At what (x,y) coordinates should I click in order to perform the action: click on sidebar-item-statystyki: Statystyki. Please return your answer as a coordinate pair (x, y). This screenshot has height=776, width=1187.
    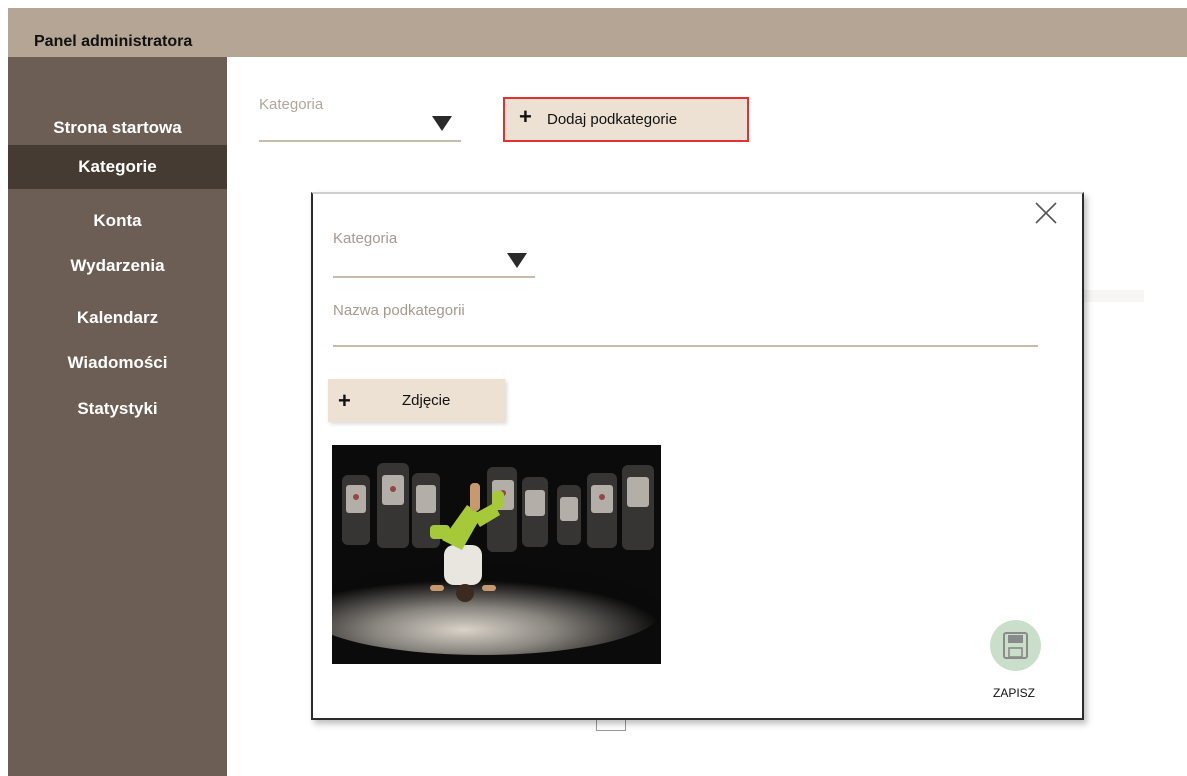
    Looking at the image, I should click on (117, 409).